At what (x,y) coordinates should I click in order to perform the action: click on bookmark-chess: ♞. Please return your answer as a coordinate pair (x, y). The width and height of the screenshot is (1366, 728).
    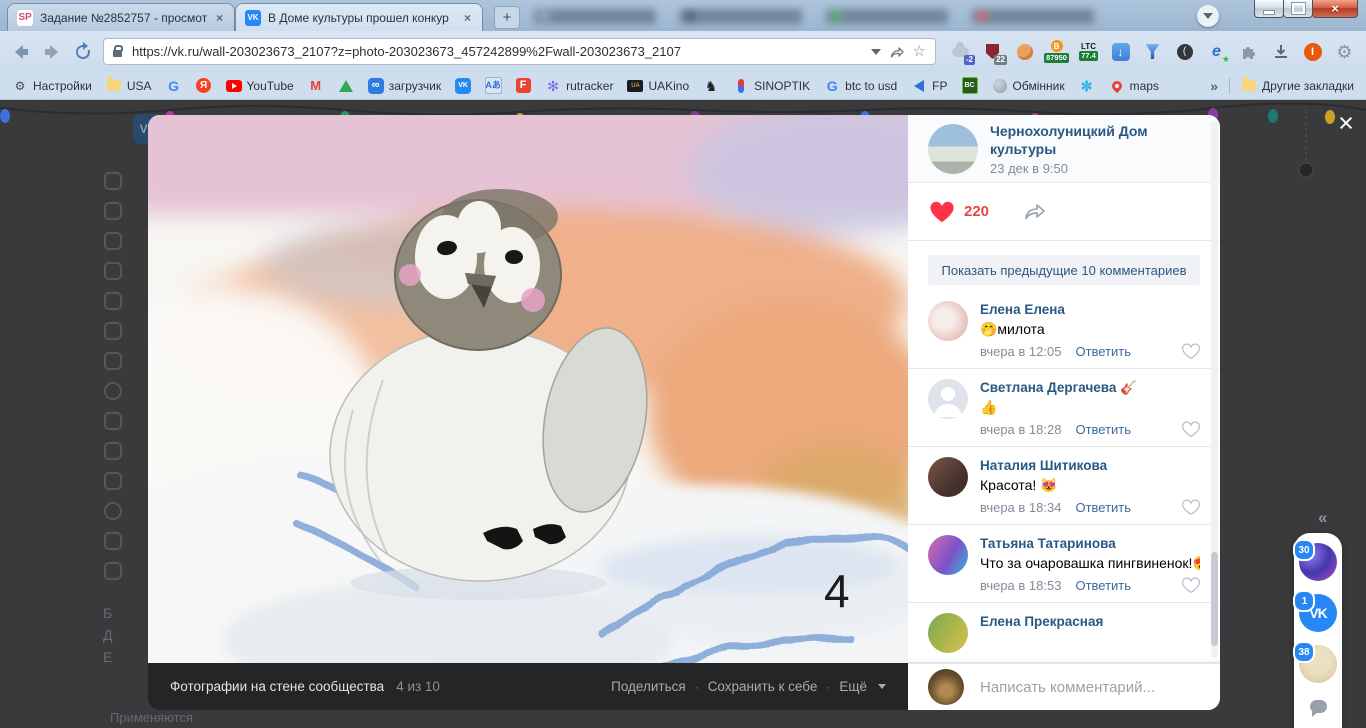
    Looking at the image, I should click on (711, 86).